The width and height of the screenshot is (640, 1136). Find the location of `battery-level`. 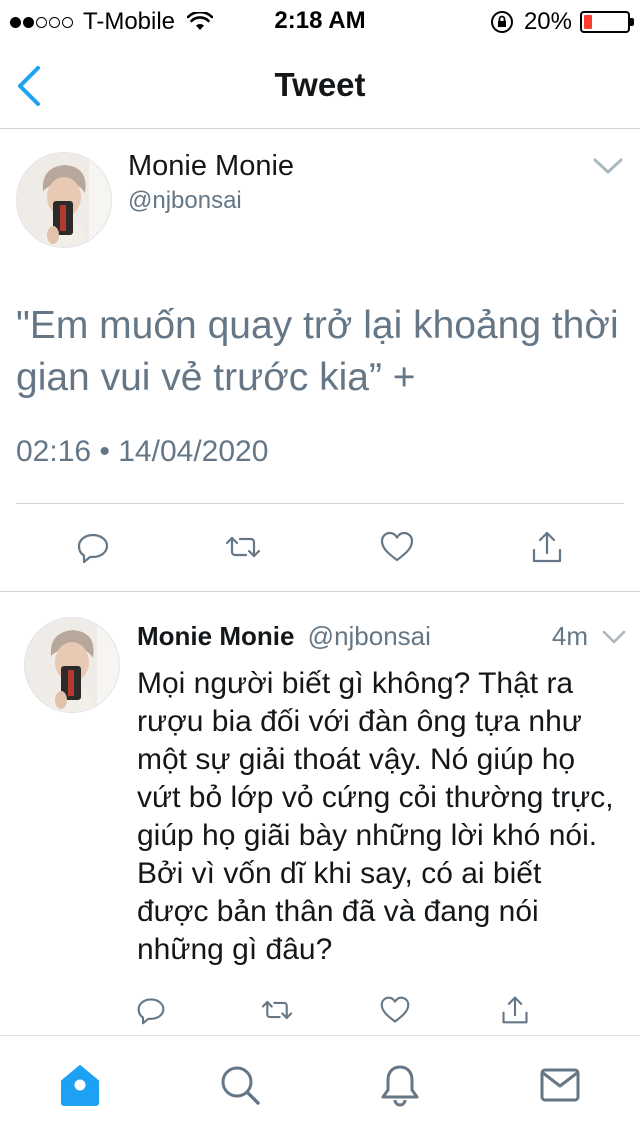

battery-level is located at coordinates (588, 22).